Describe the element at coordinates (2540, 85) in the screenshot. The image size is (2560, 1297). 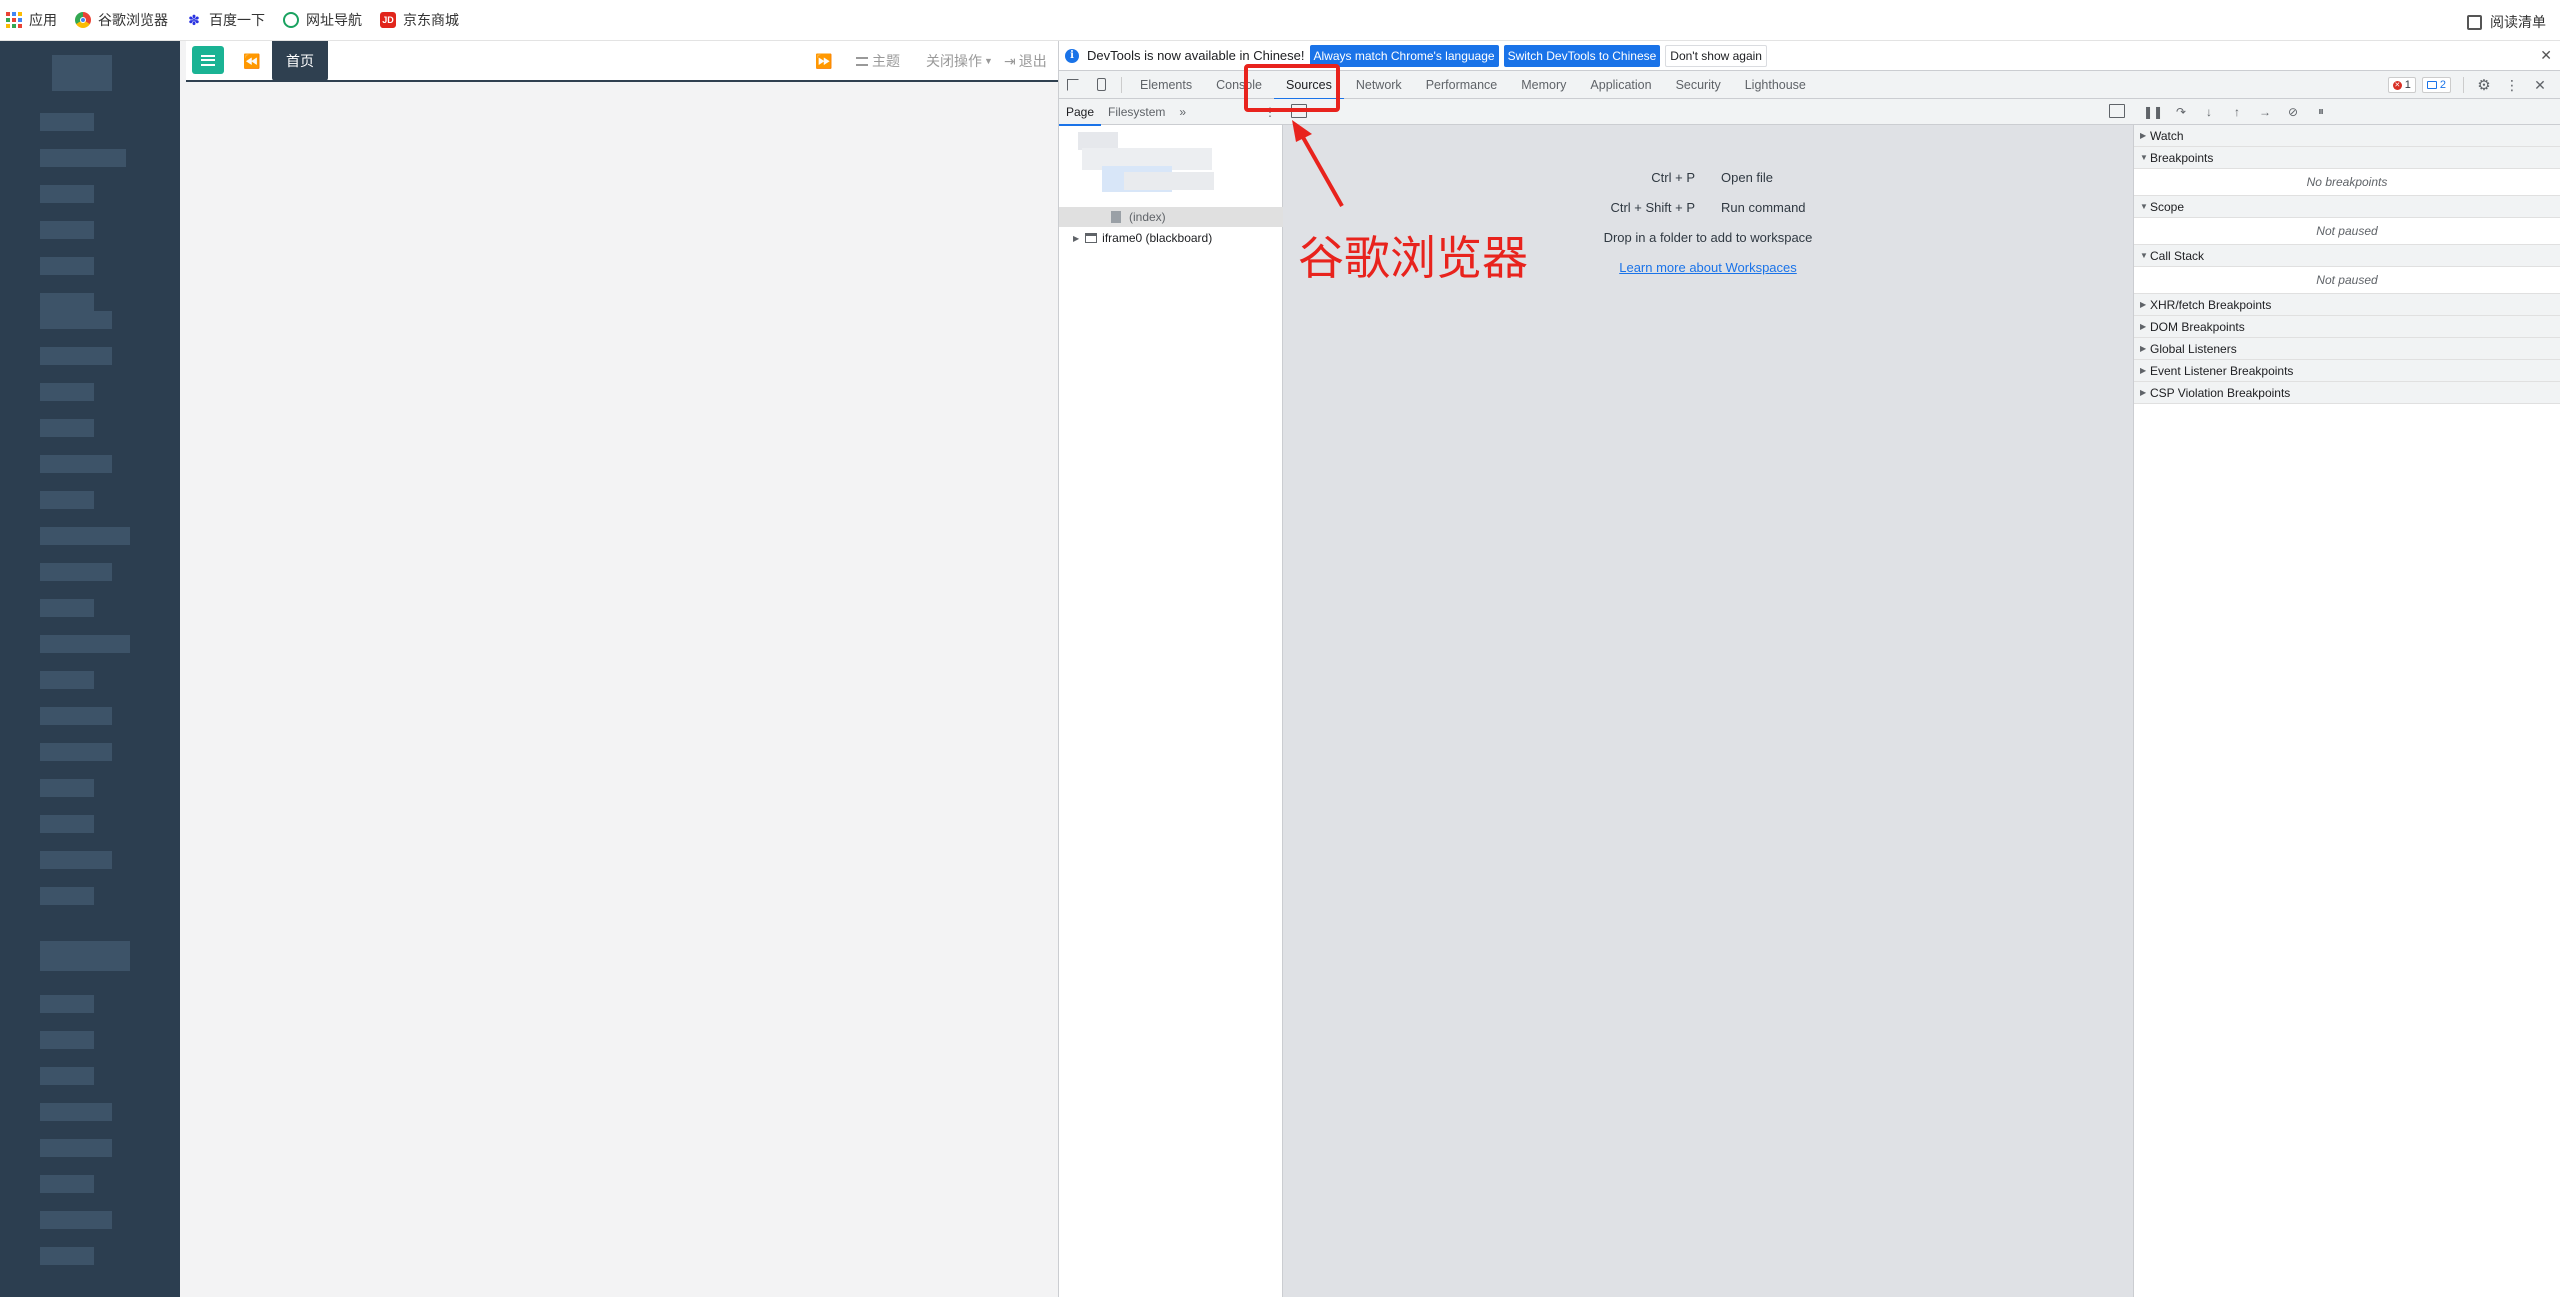
I see `close-devtools-button: ✕` at that location.